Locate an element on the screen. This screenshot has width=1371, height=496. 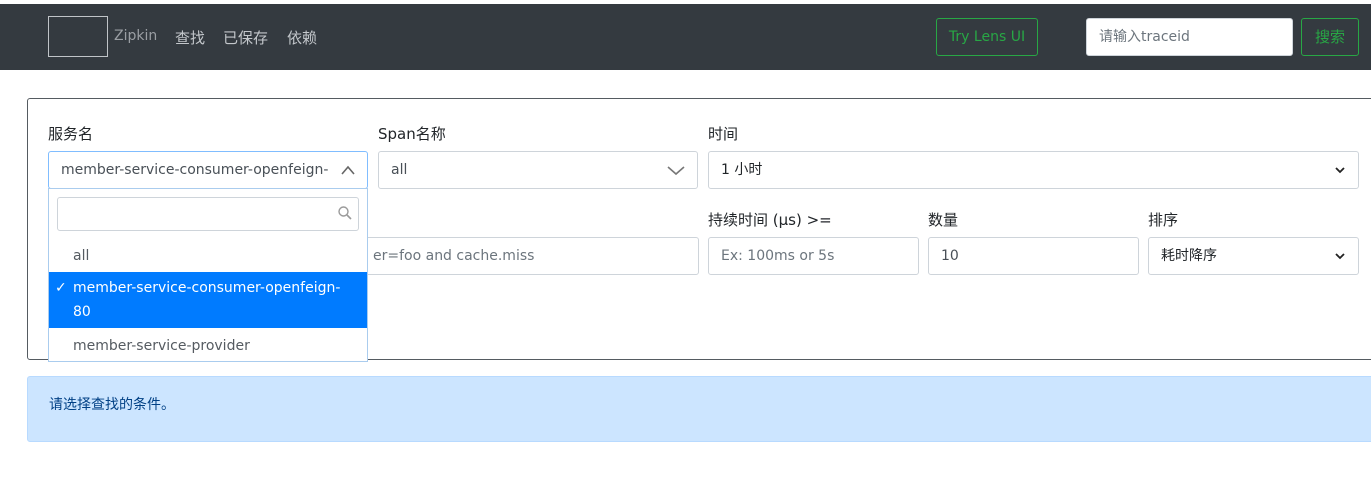
min-duration-placeholder: Ex: 100ms or 5s is located at coordinates (778, 256).